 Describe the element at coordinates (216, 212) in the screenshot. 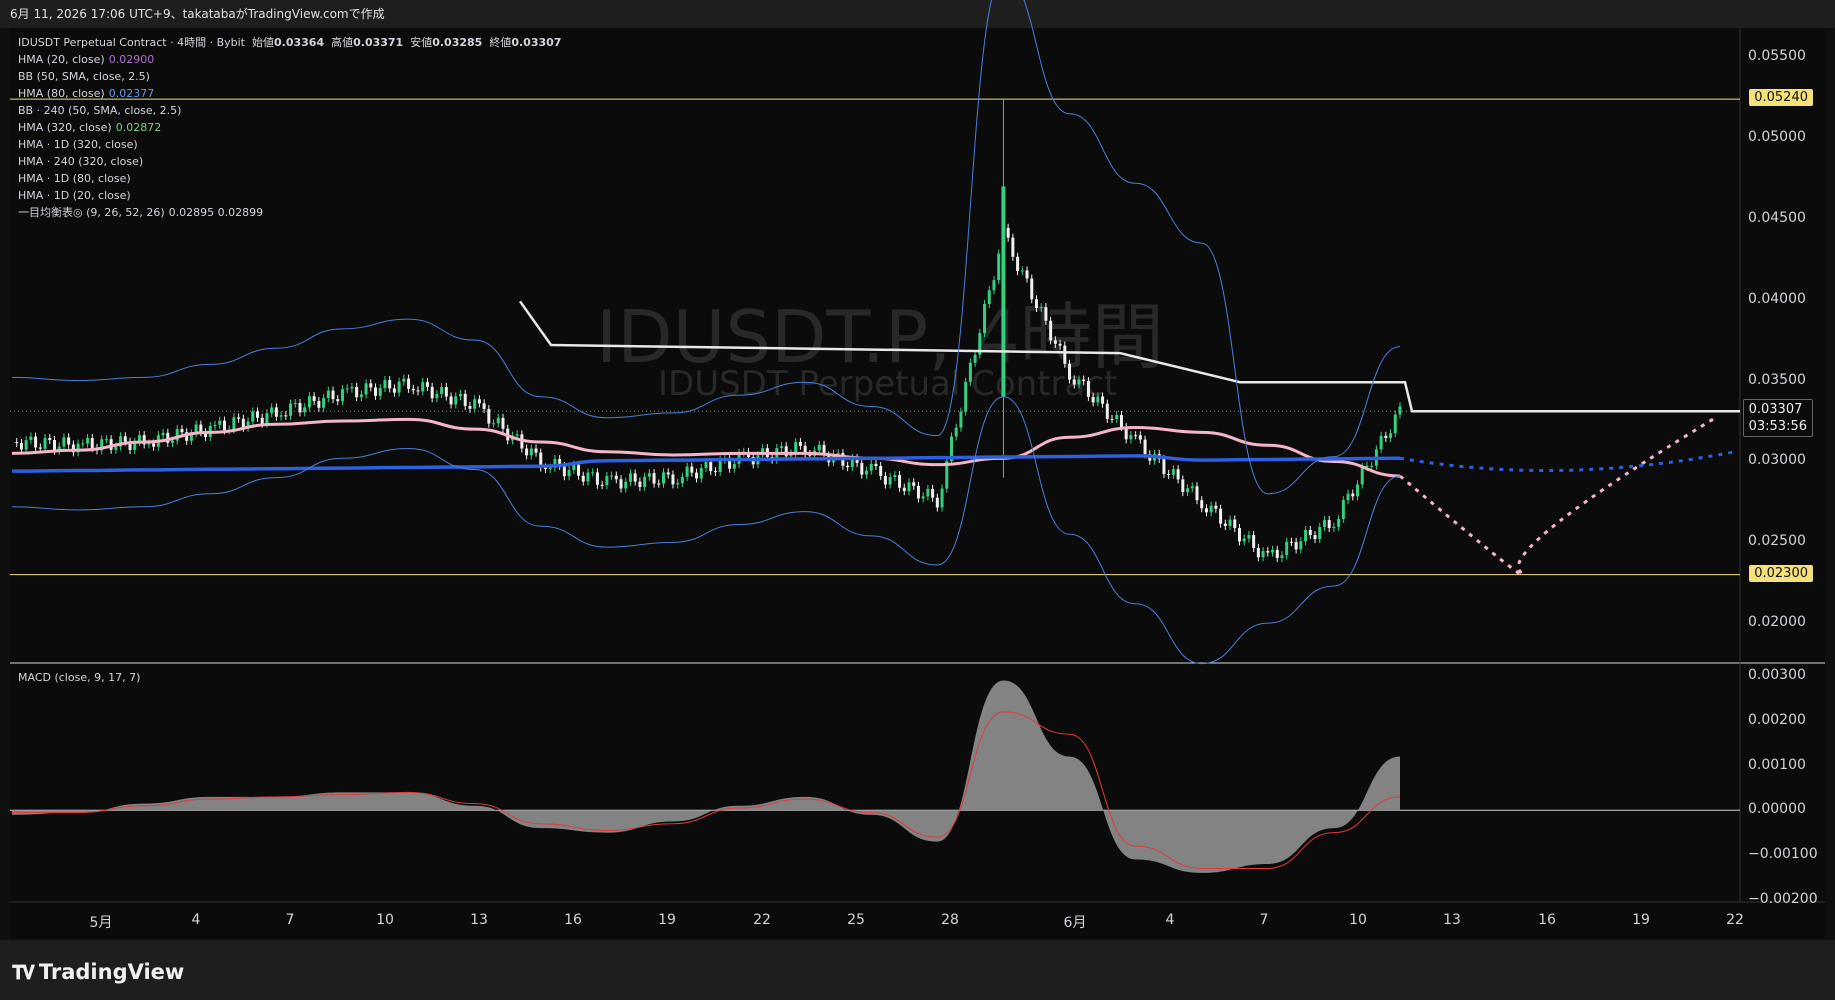

I see `indicator-value: 0.02895 0.02899` at that location.